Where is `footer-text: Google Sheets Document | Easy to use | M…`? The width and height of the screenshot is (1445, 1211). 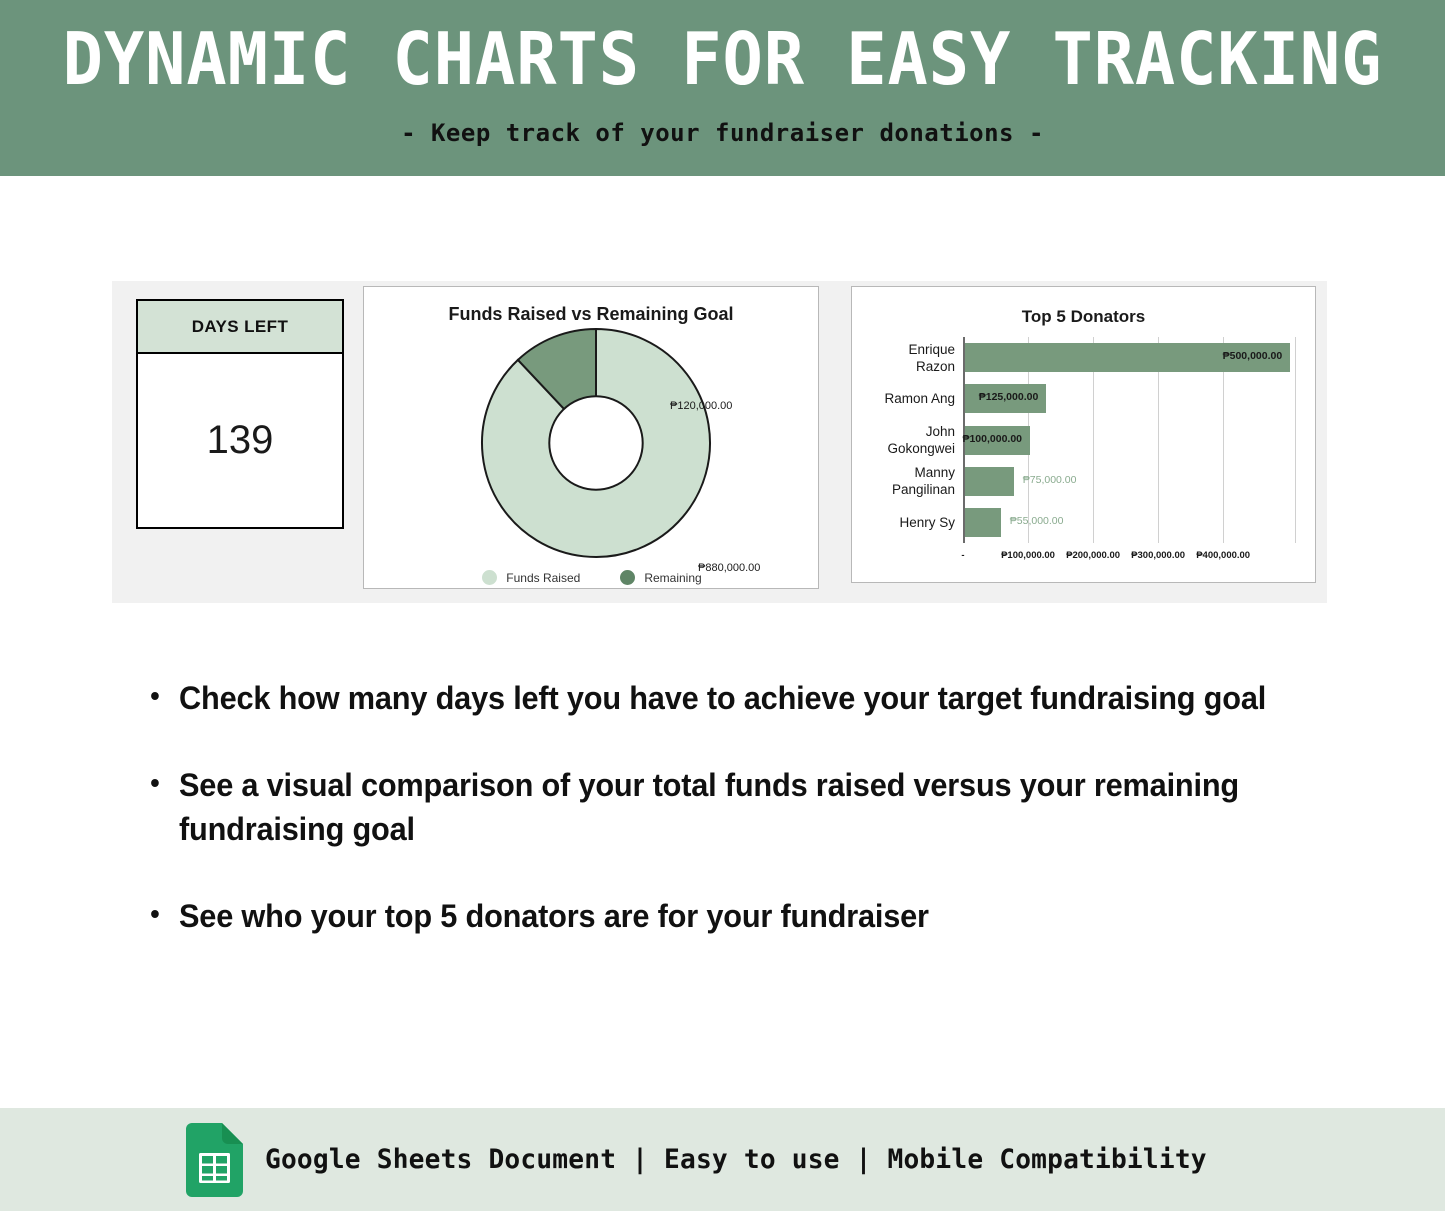
footer-text: Google Sheets Document | Easy to use | M… is located at coordinates (736, 1159).